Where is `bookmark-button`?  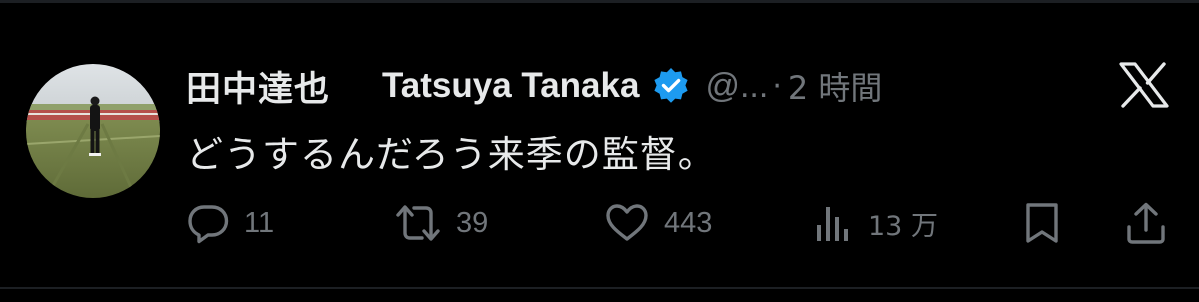
bookmark-button is located at coordinates (1042, 223).